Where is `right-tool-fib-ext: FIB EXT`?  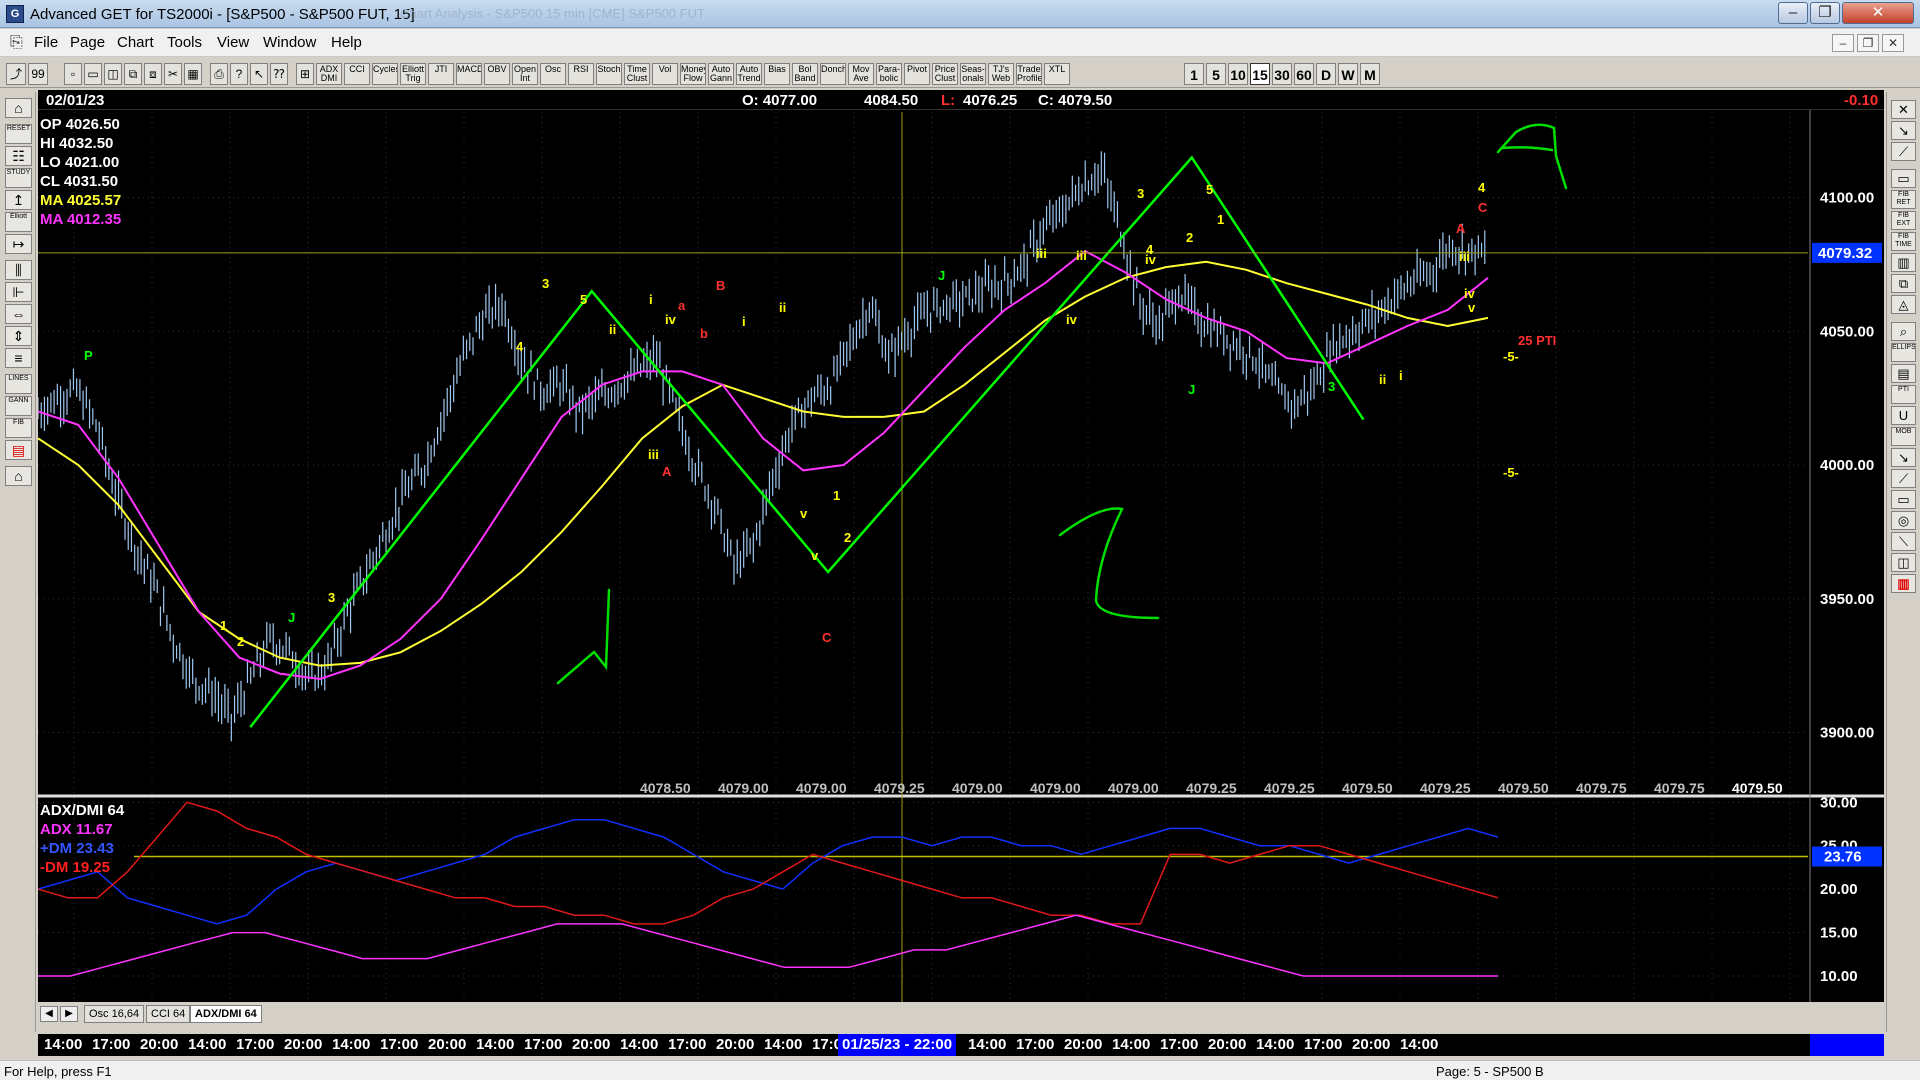
right-tool-fib-ext: FIB EXT is located at coordinates (1903, 220).